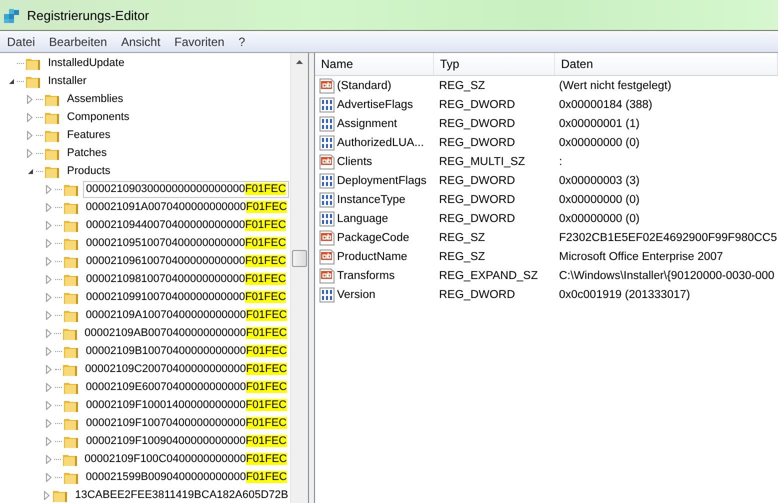  What do you see at coordinates (78, 42) in the screenshot?
I see `menu-item: Bearbeiten` at bounding box center [78, 42].